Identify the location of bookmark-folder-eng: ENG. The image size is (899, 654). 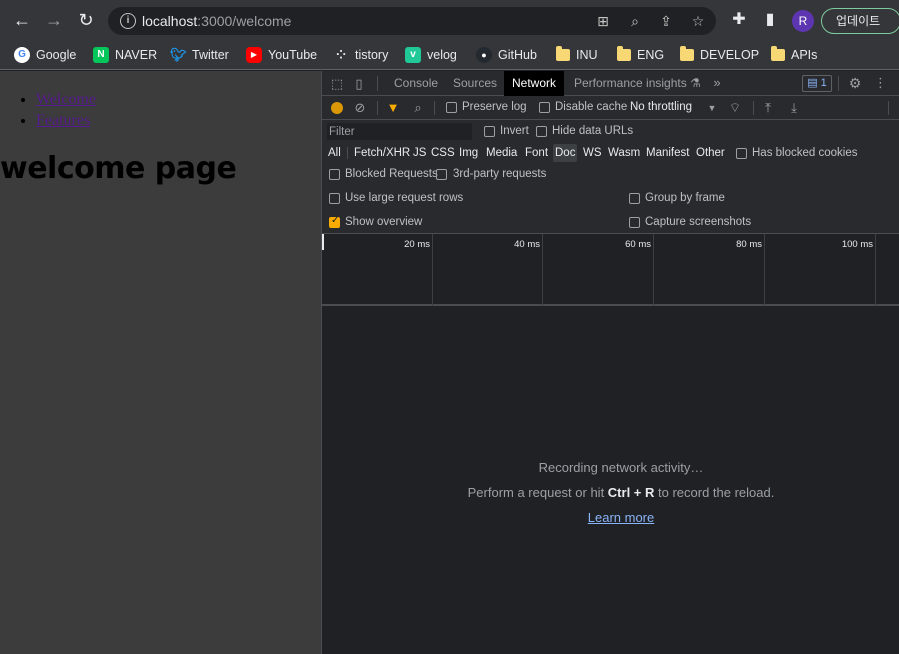
(640, 55).